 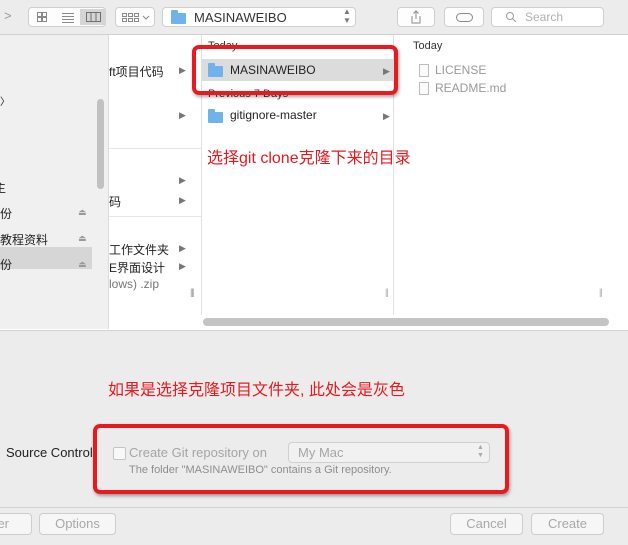 What do you see at coordinates (49, 452) in the screenshot?
I see `source-control-label: Source Control` at bounding box center [49, 452].